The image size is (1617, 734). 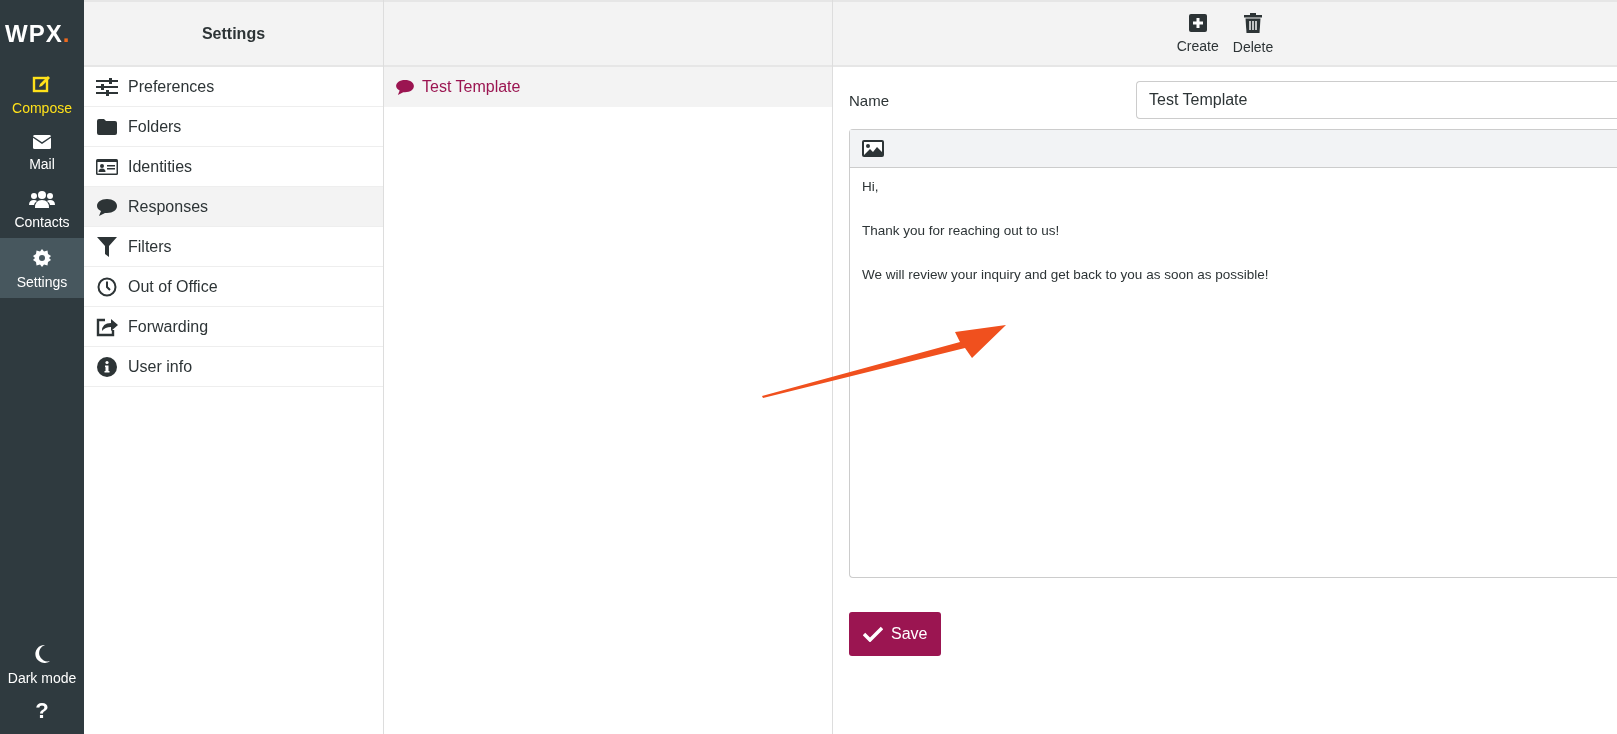 I want to click on info-icon, so click(x=107, y=366).